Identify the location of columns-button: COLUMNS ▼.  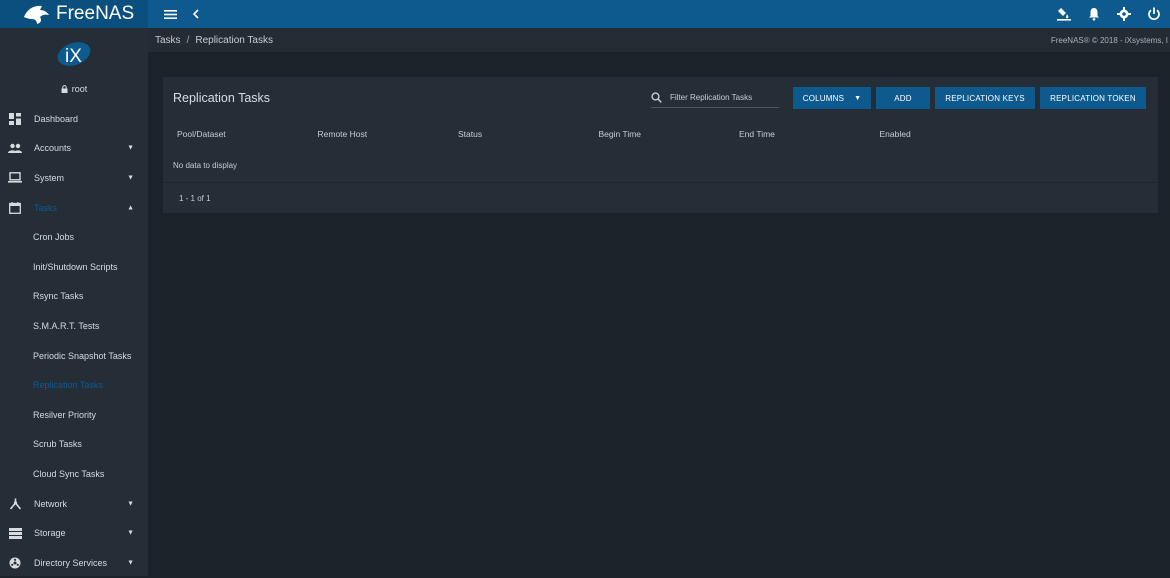
(832, 98).